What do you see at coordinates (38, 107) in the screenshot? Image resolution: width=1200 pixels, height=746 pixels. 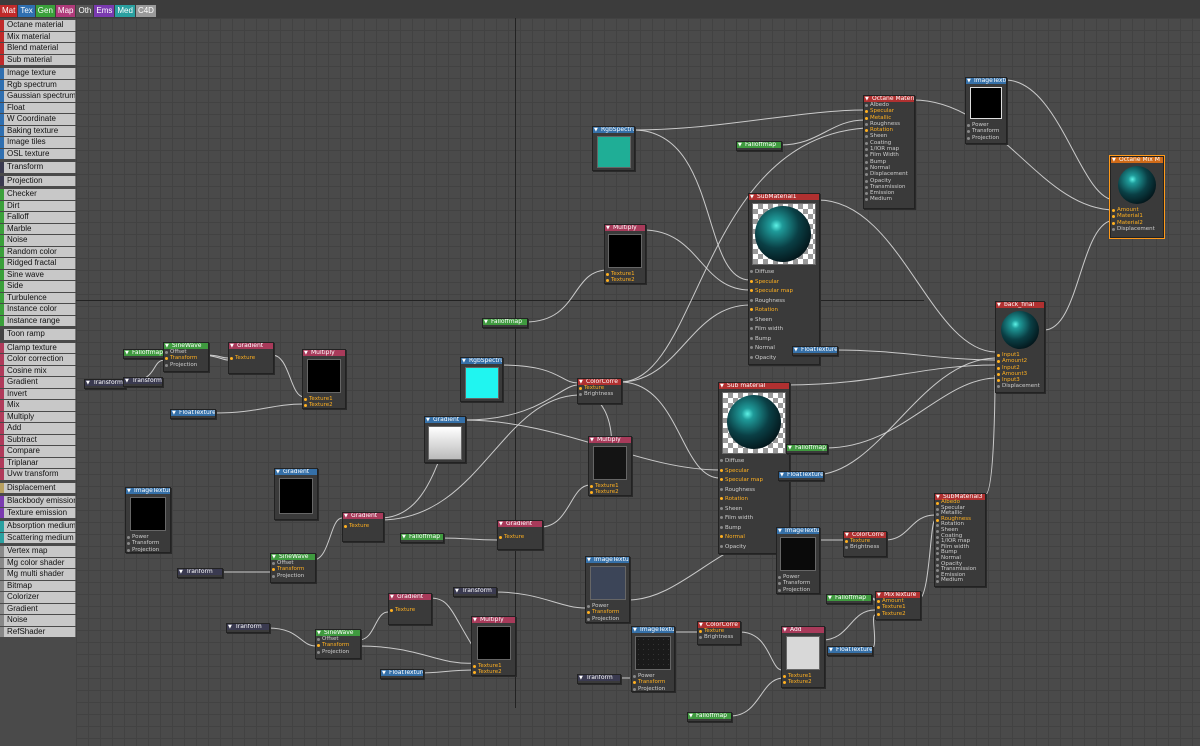 I see `palette-item-float: Float` at bounding box center [38, 107].